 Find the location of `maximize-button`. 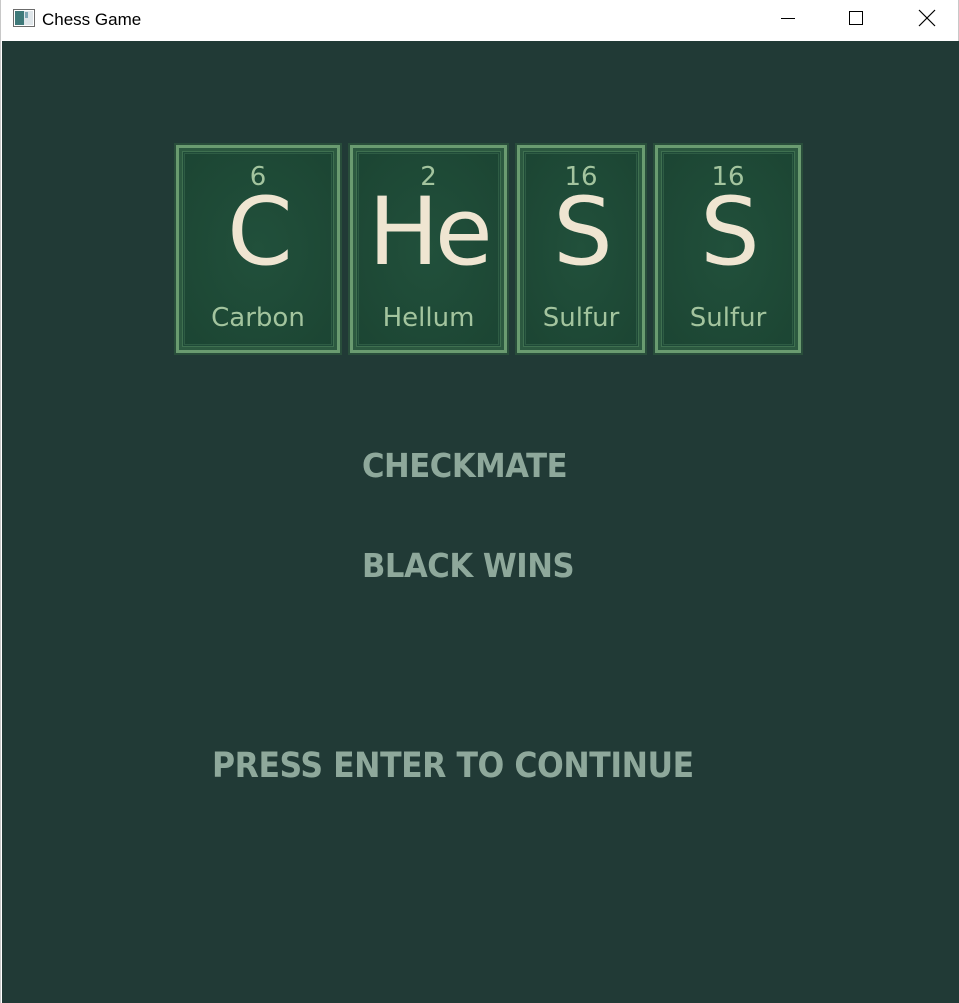

maximize-button is located at coordinates (856, 20).